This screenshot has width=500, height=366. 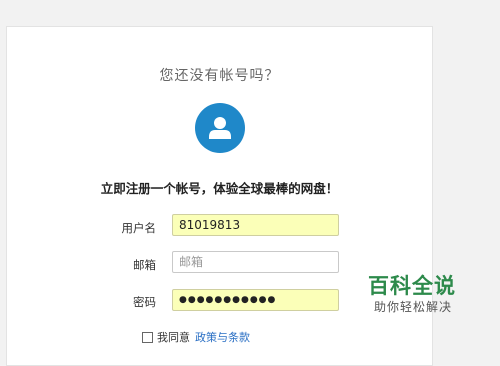 I want to click on email-field, so click(x=255, y=262).